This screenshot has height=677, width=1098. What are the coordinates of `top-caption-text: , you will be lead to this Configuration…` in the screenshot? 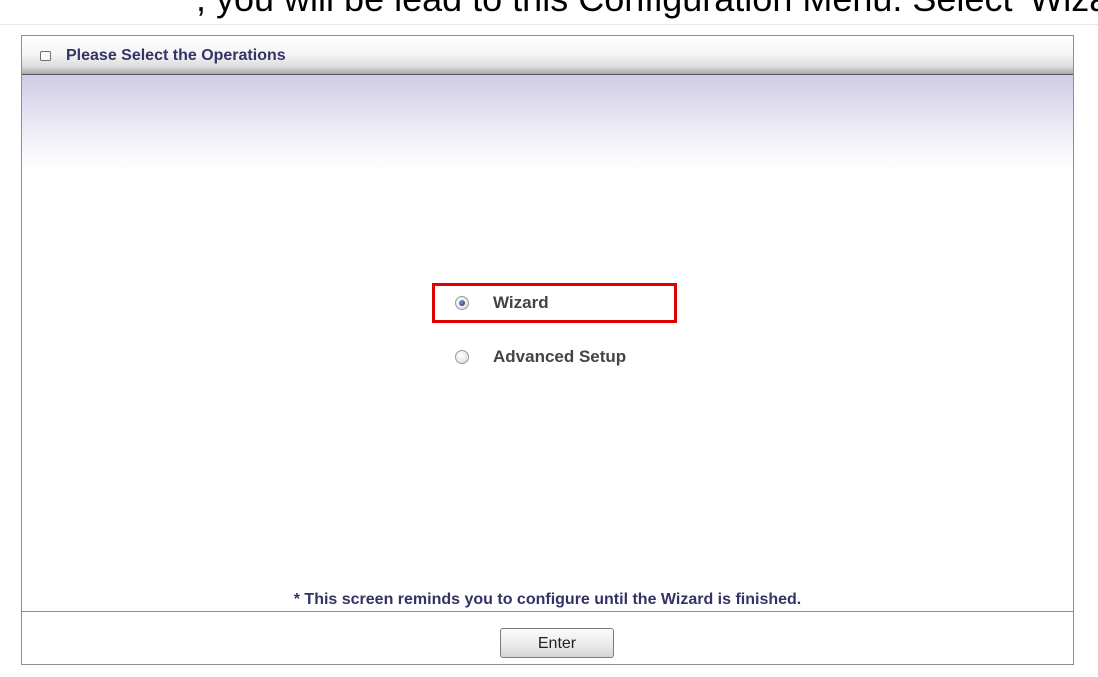 It's located at (647, 10).